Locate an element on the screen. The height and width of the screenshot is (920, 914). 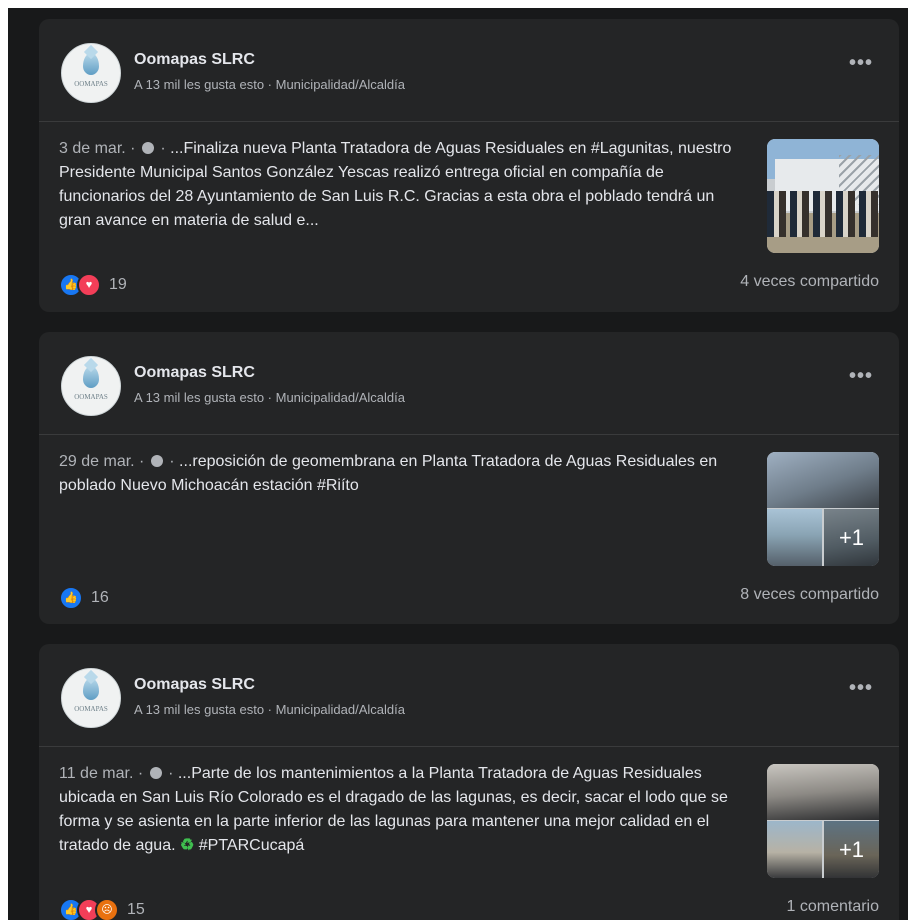
post-hashtag-link: #PTARCucapá is located at coordinates (249, 845).